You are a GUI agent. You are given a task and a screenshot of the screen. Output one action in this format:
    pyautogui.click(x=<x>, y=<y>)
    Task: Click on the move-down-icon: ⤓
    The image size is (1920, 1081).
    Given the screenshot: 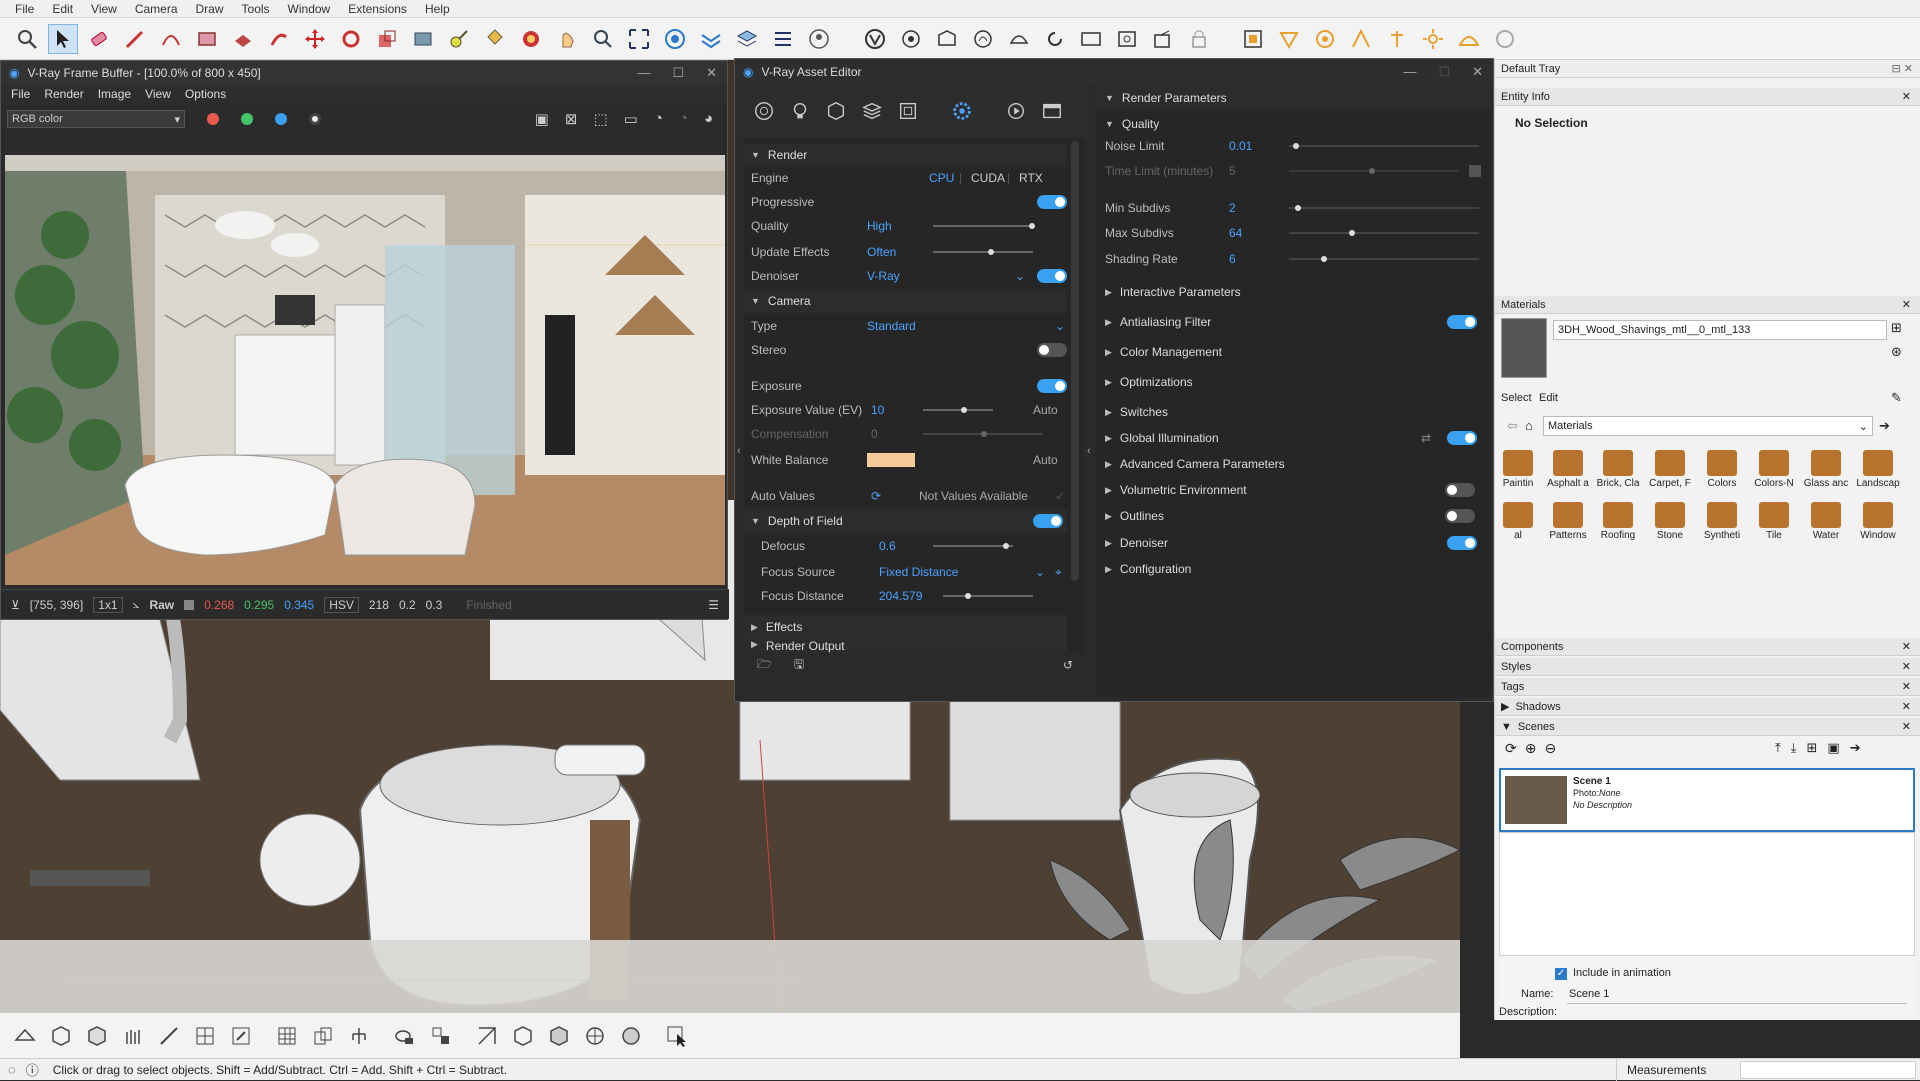 What is the action you would take?
    pyautogui.click(x=1794, y=748)
    